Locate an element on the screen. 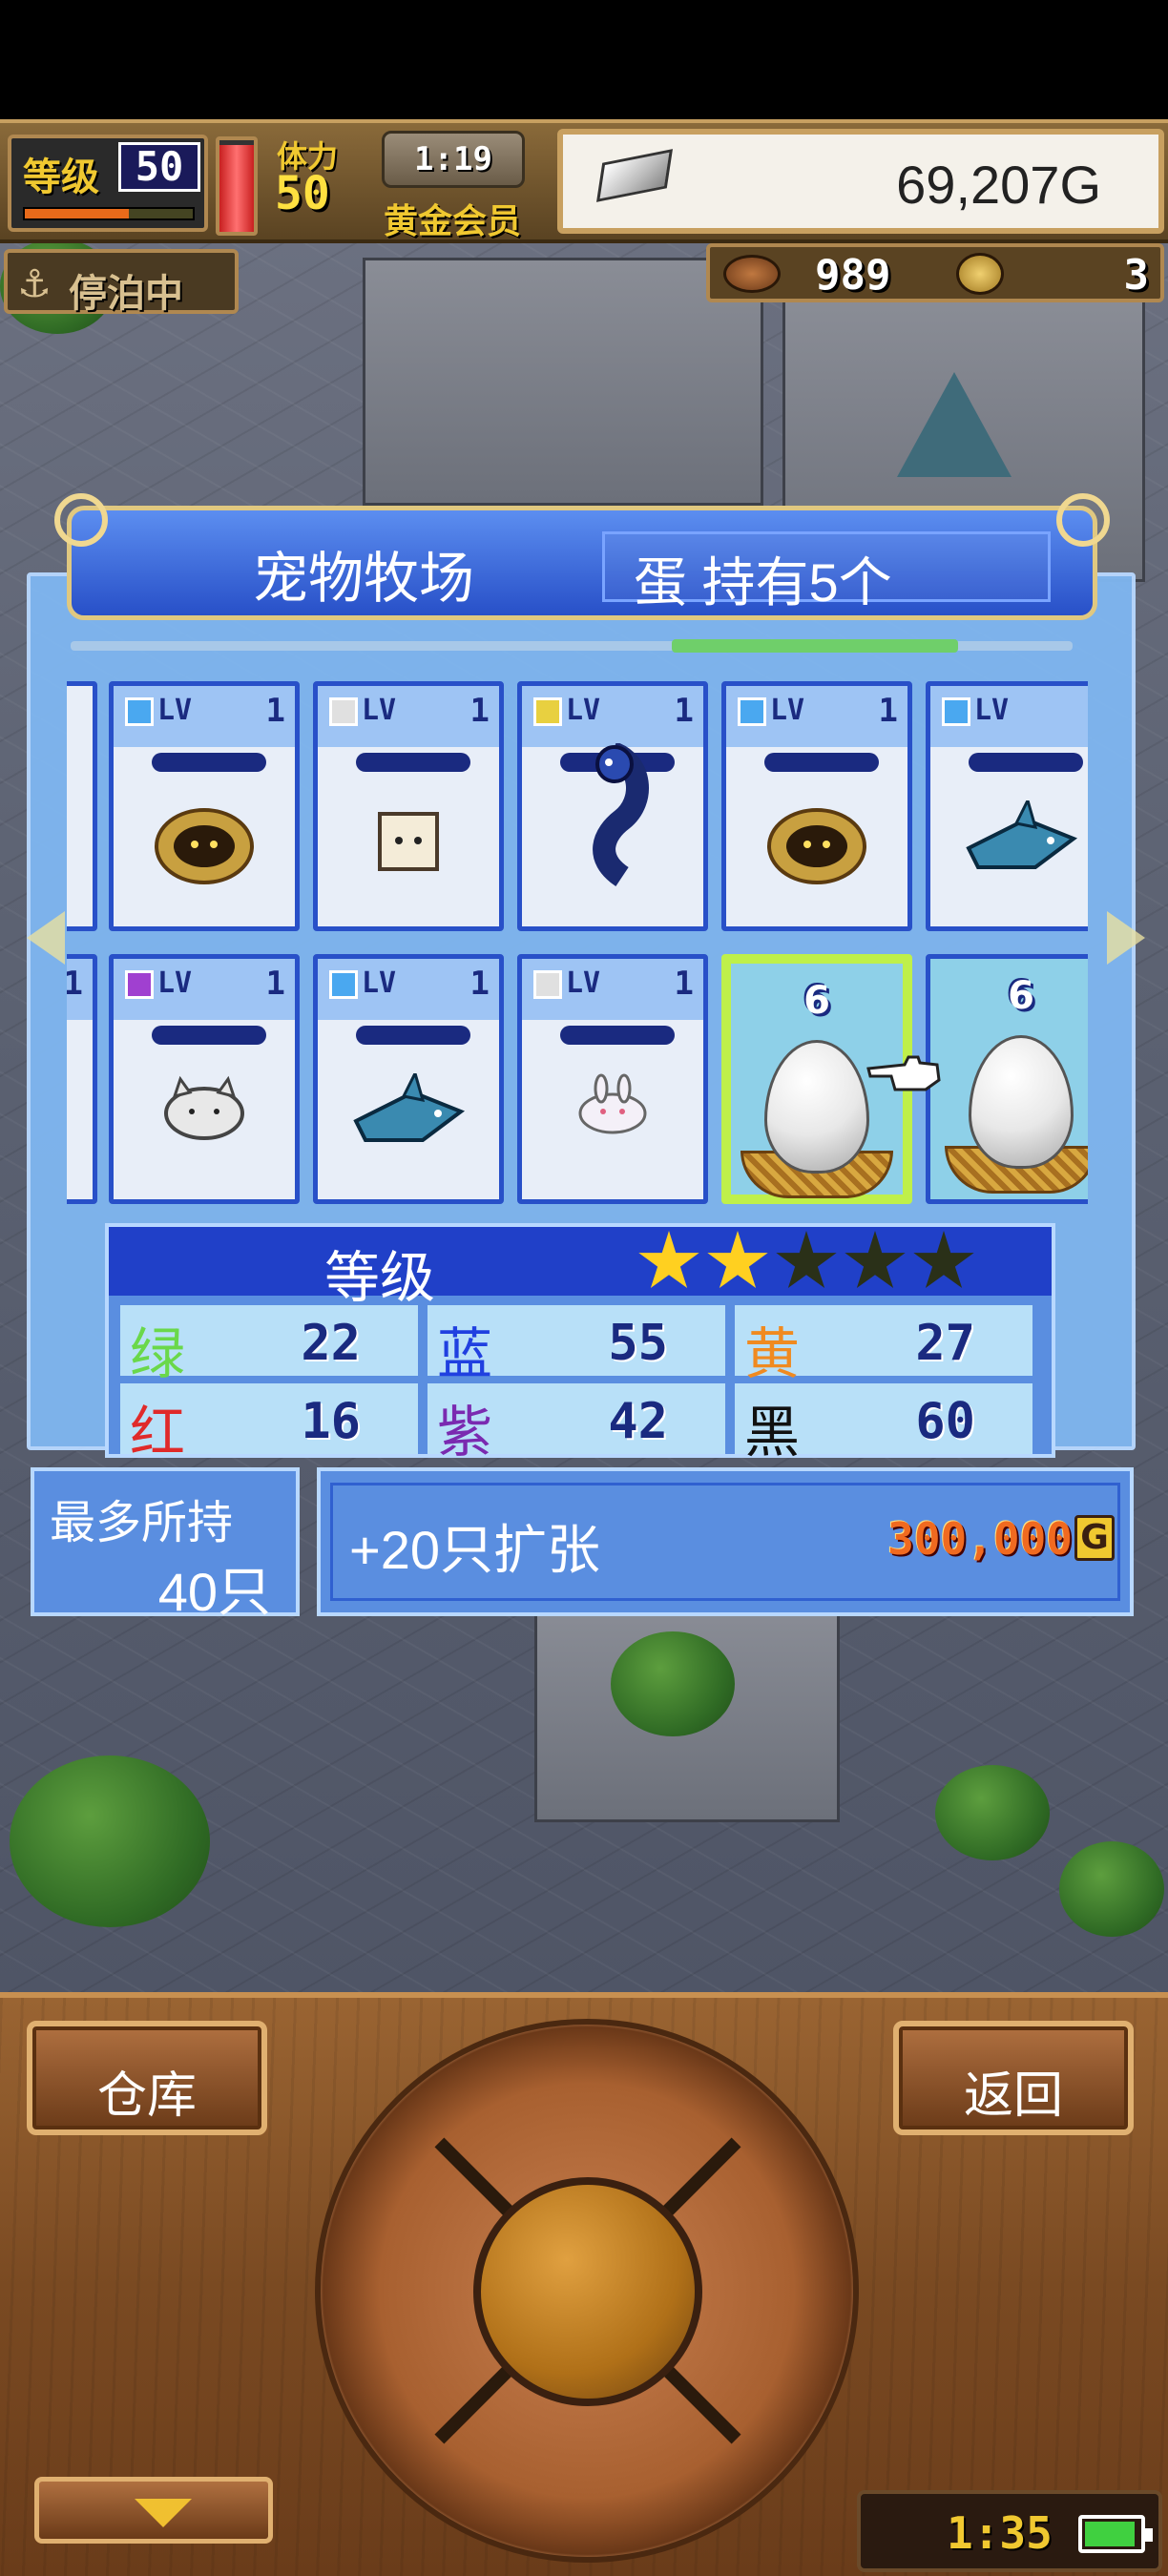 The width and height of the screenshot is (1168, 2576). medal-count: 3 is located at coordinates (1136, 275).